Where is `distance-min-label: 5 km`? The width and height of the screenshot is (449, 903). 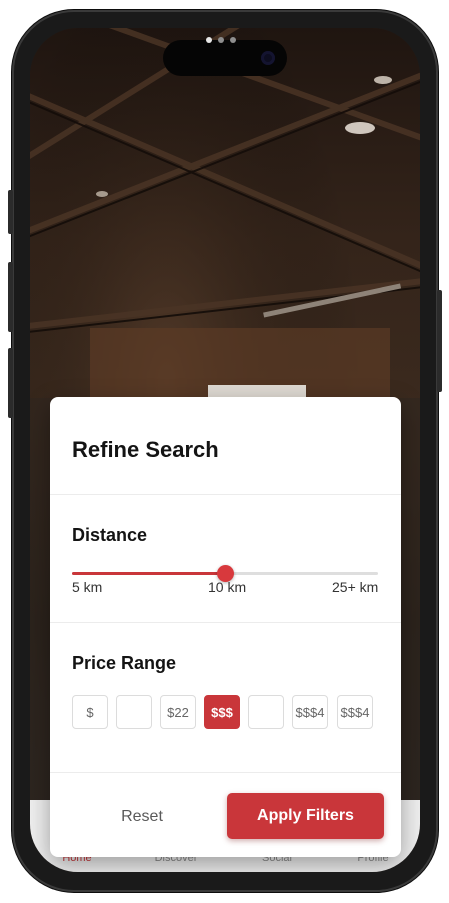 distance-min-label: 5 km is located at coordinates (87, 587).